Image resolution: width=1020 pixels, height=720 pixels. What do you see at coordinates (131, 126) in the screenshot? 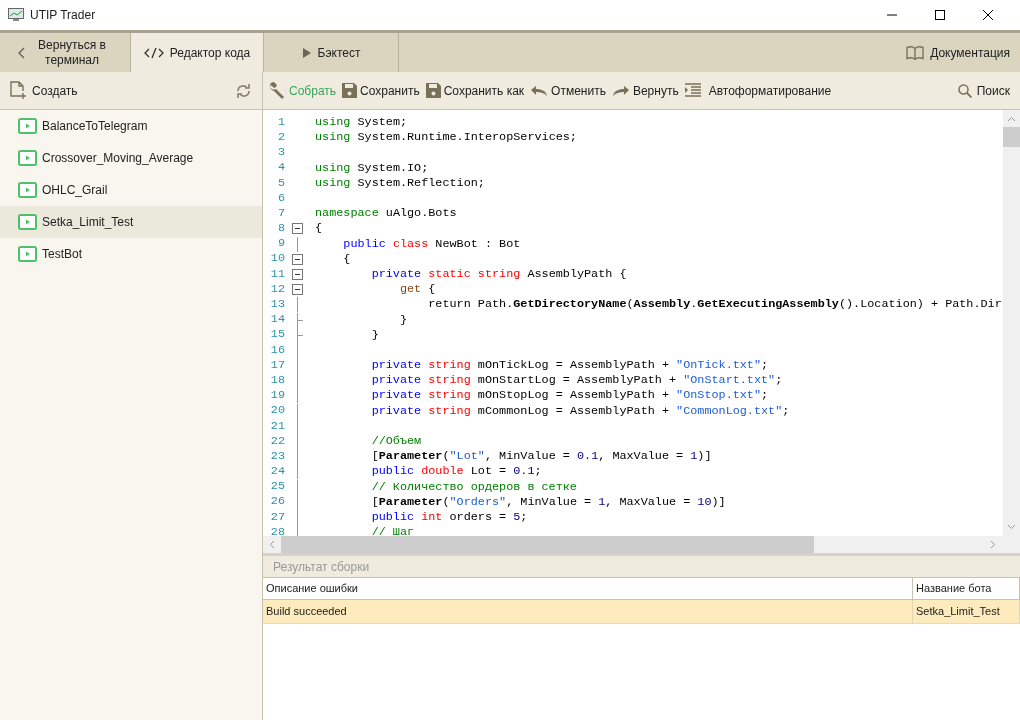
I see `bot-list-item: BalanceToTelegram` at bounding box center [131, 126].